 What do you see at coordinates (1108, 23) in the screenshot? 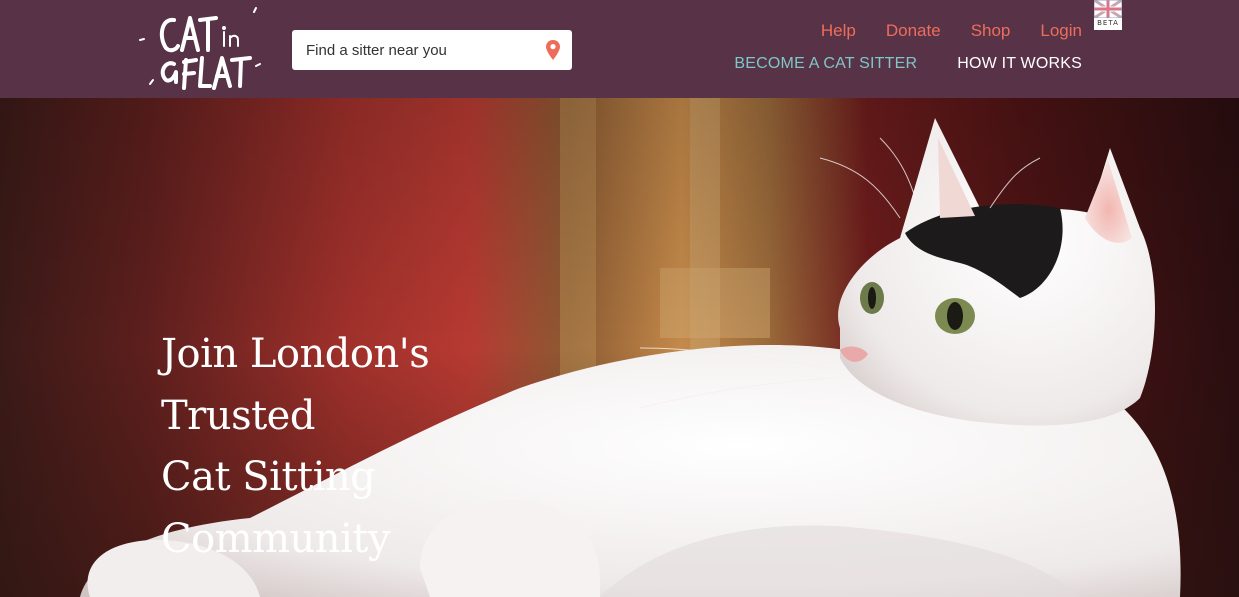
I see `beta-label: BETA` at bounding box center [1108, 23].